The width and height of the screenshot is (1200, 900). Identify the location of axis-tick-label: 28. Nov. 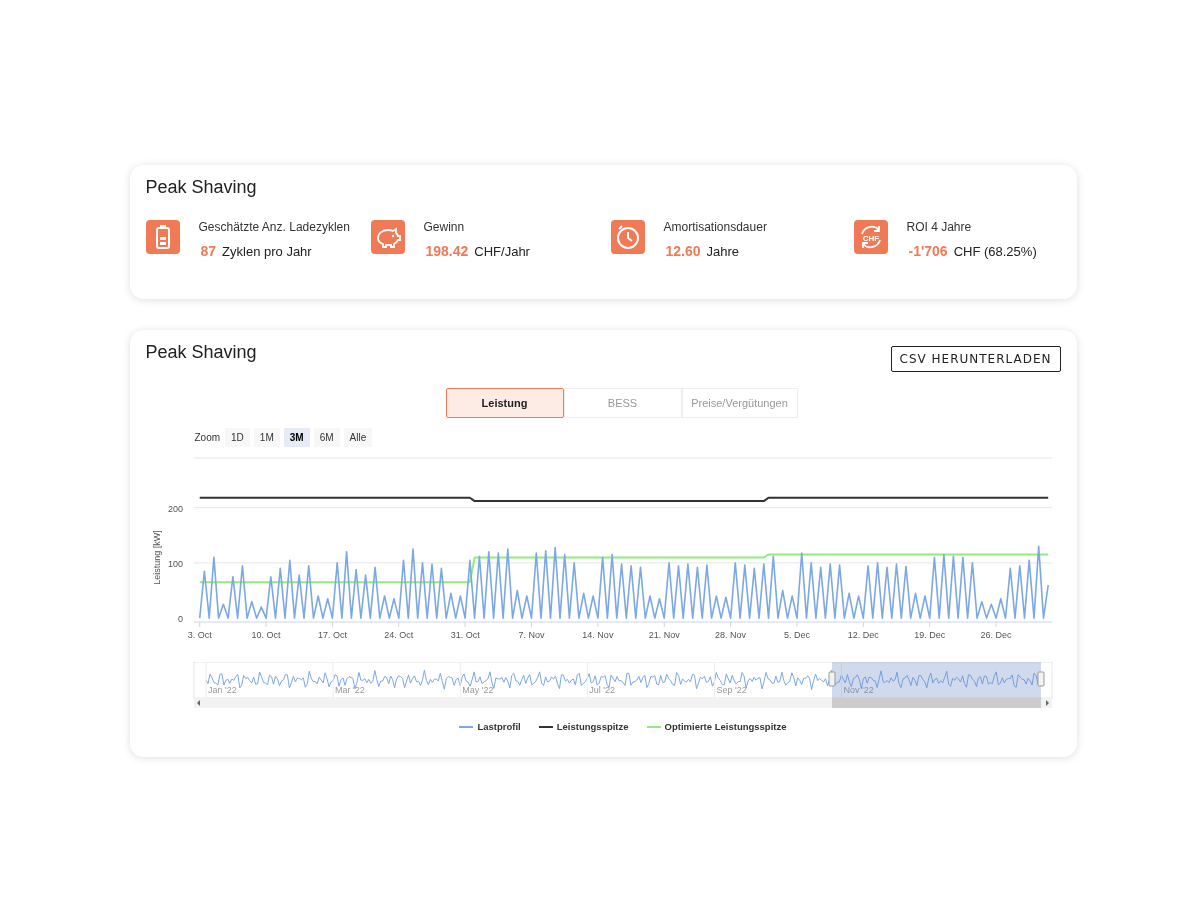
(730, 635).